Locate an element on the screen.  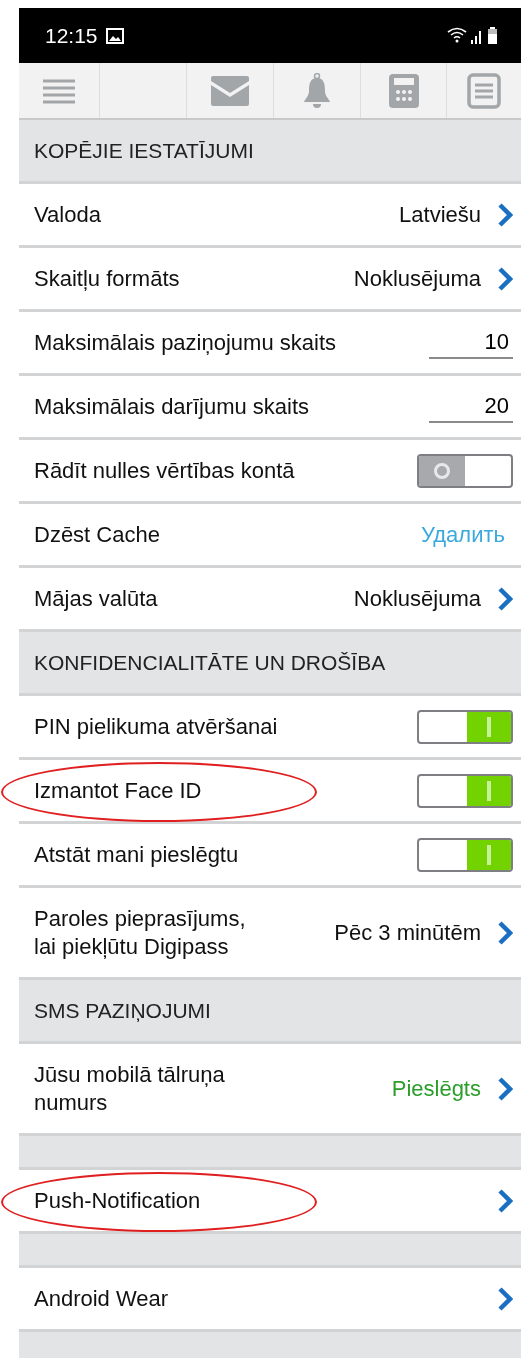
setting-label: Atstāt mani pieslēgtu is located at coordinates (136, 854).